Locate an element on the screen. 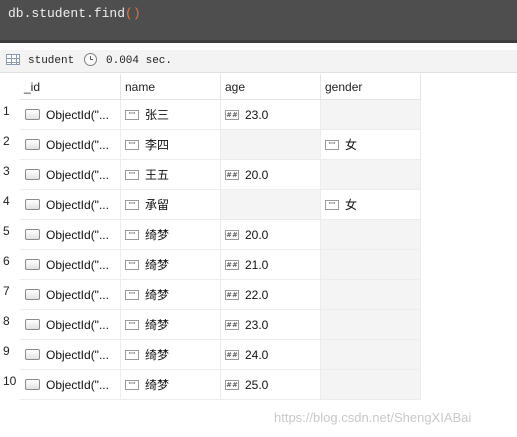 The image size is (517, 437). query-text: db.student.find() is located at coordinates (74, 13).